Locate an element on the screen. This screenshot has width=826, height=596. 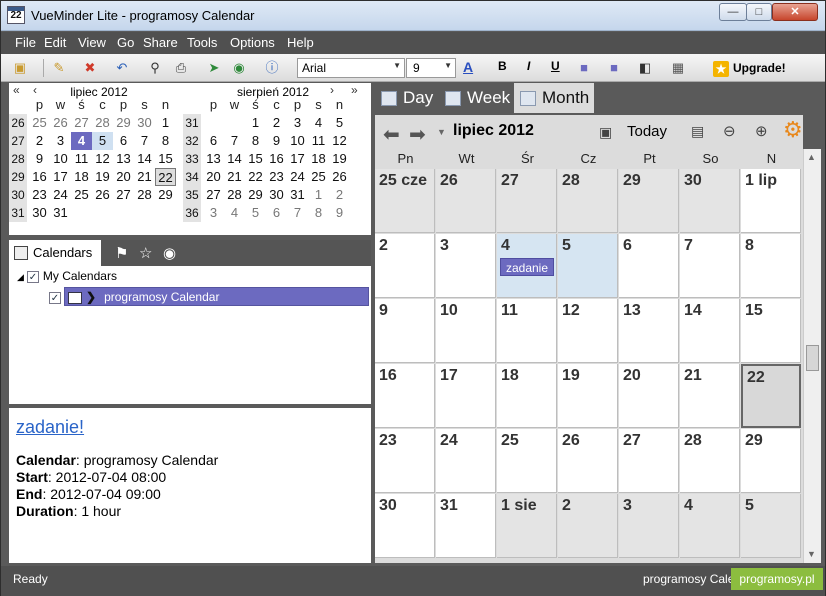
italic-button: I is located at coordinates (528, 66).